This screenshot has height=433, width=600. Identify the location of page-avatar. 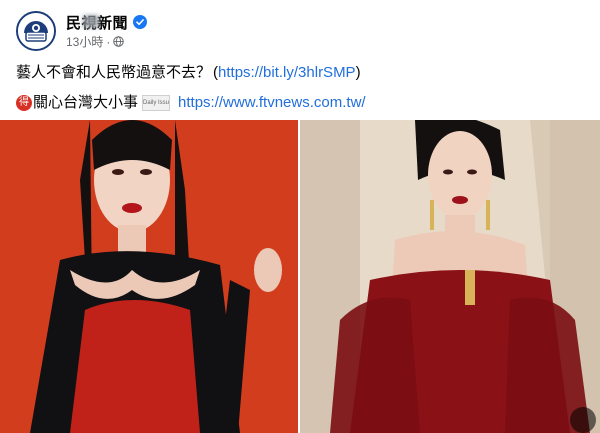
(36, 31).